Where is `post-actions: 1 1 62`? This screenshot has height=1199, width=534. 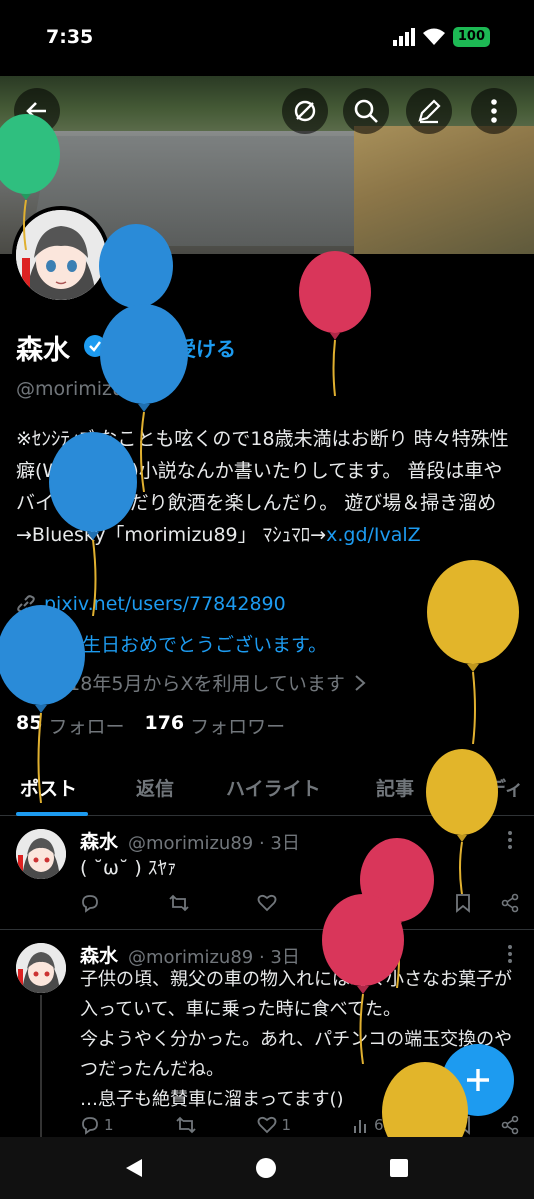 post-actions: 1 1 62 is located at coordinates (300, 1125).